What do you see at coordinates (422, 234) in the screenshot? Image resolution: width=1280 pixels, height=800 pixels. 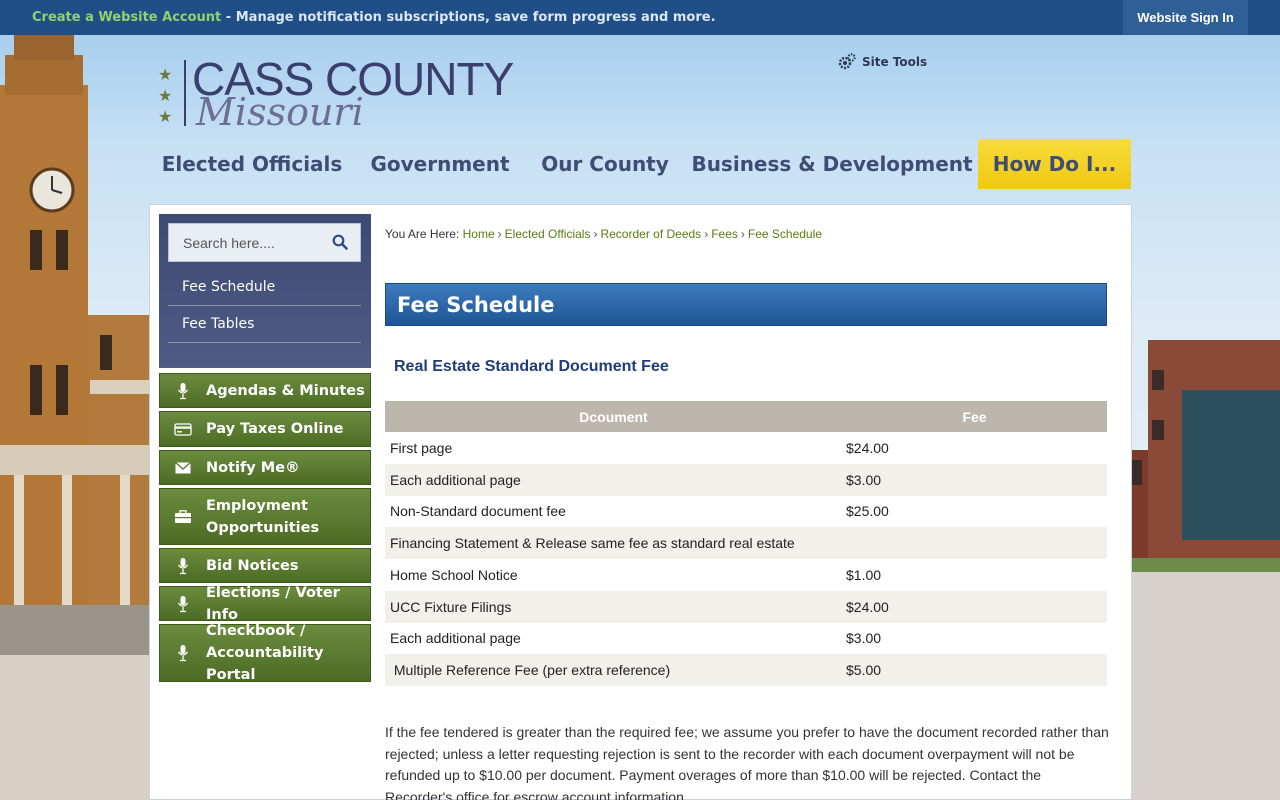 I see `breadcrumb-prefix: You Are Here:` at bounding box center [422, 234].